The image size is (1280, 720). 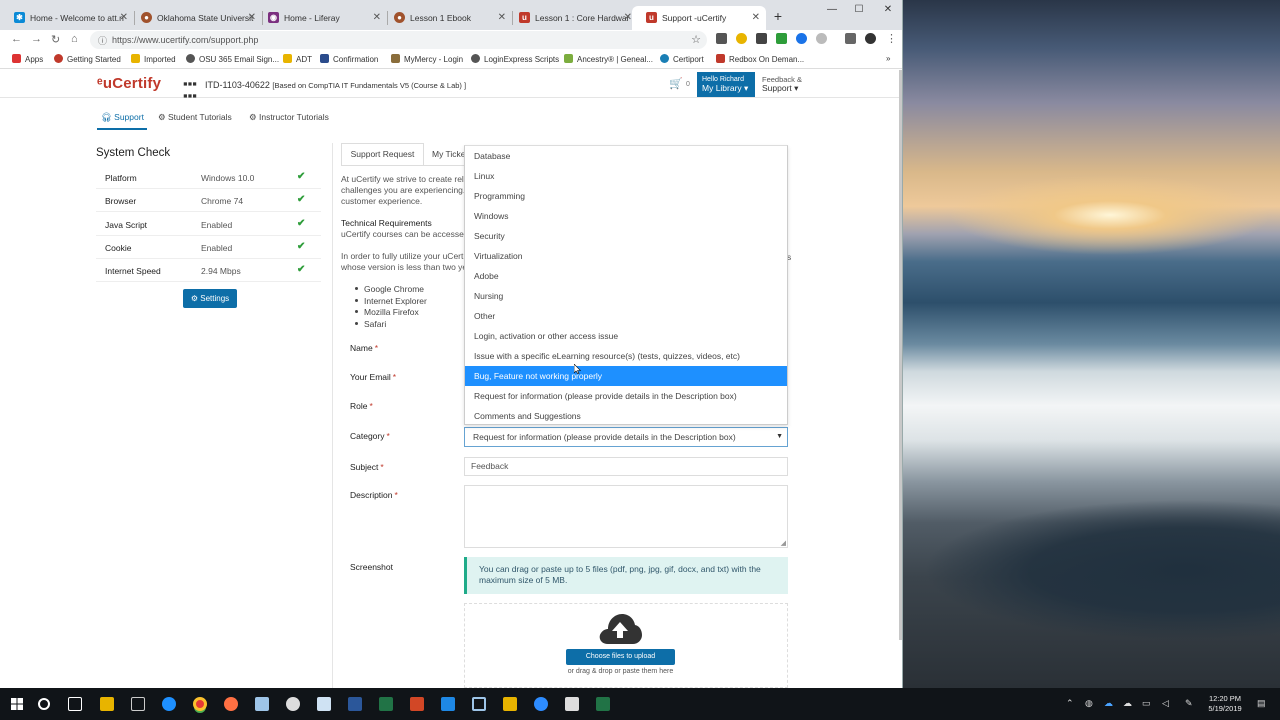 I want to click on dropdown-option: Database, so click(x=626, y=156).